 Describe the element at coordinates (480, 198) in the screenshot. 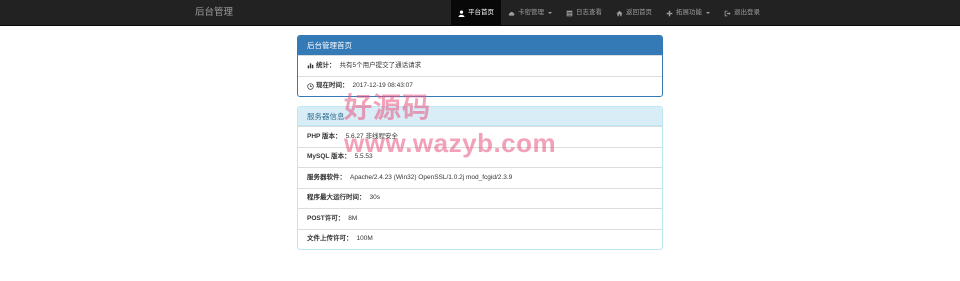

I see `server-info-row: 程序最大运行时间： 30s` at that location.